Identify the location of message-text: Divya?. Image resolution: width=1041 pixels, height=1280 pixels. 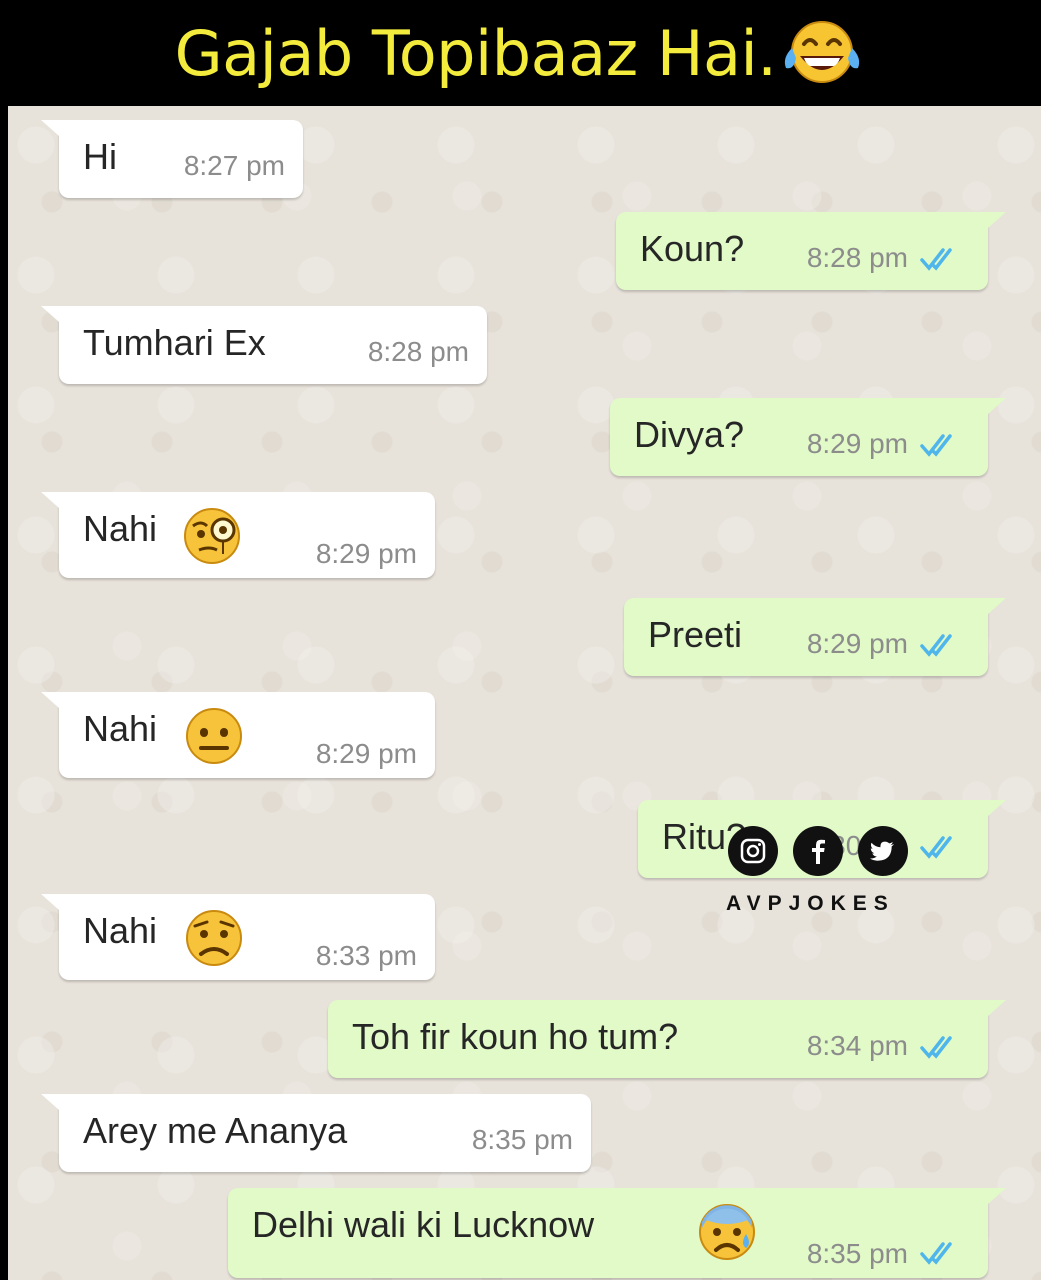
(689, 434).